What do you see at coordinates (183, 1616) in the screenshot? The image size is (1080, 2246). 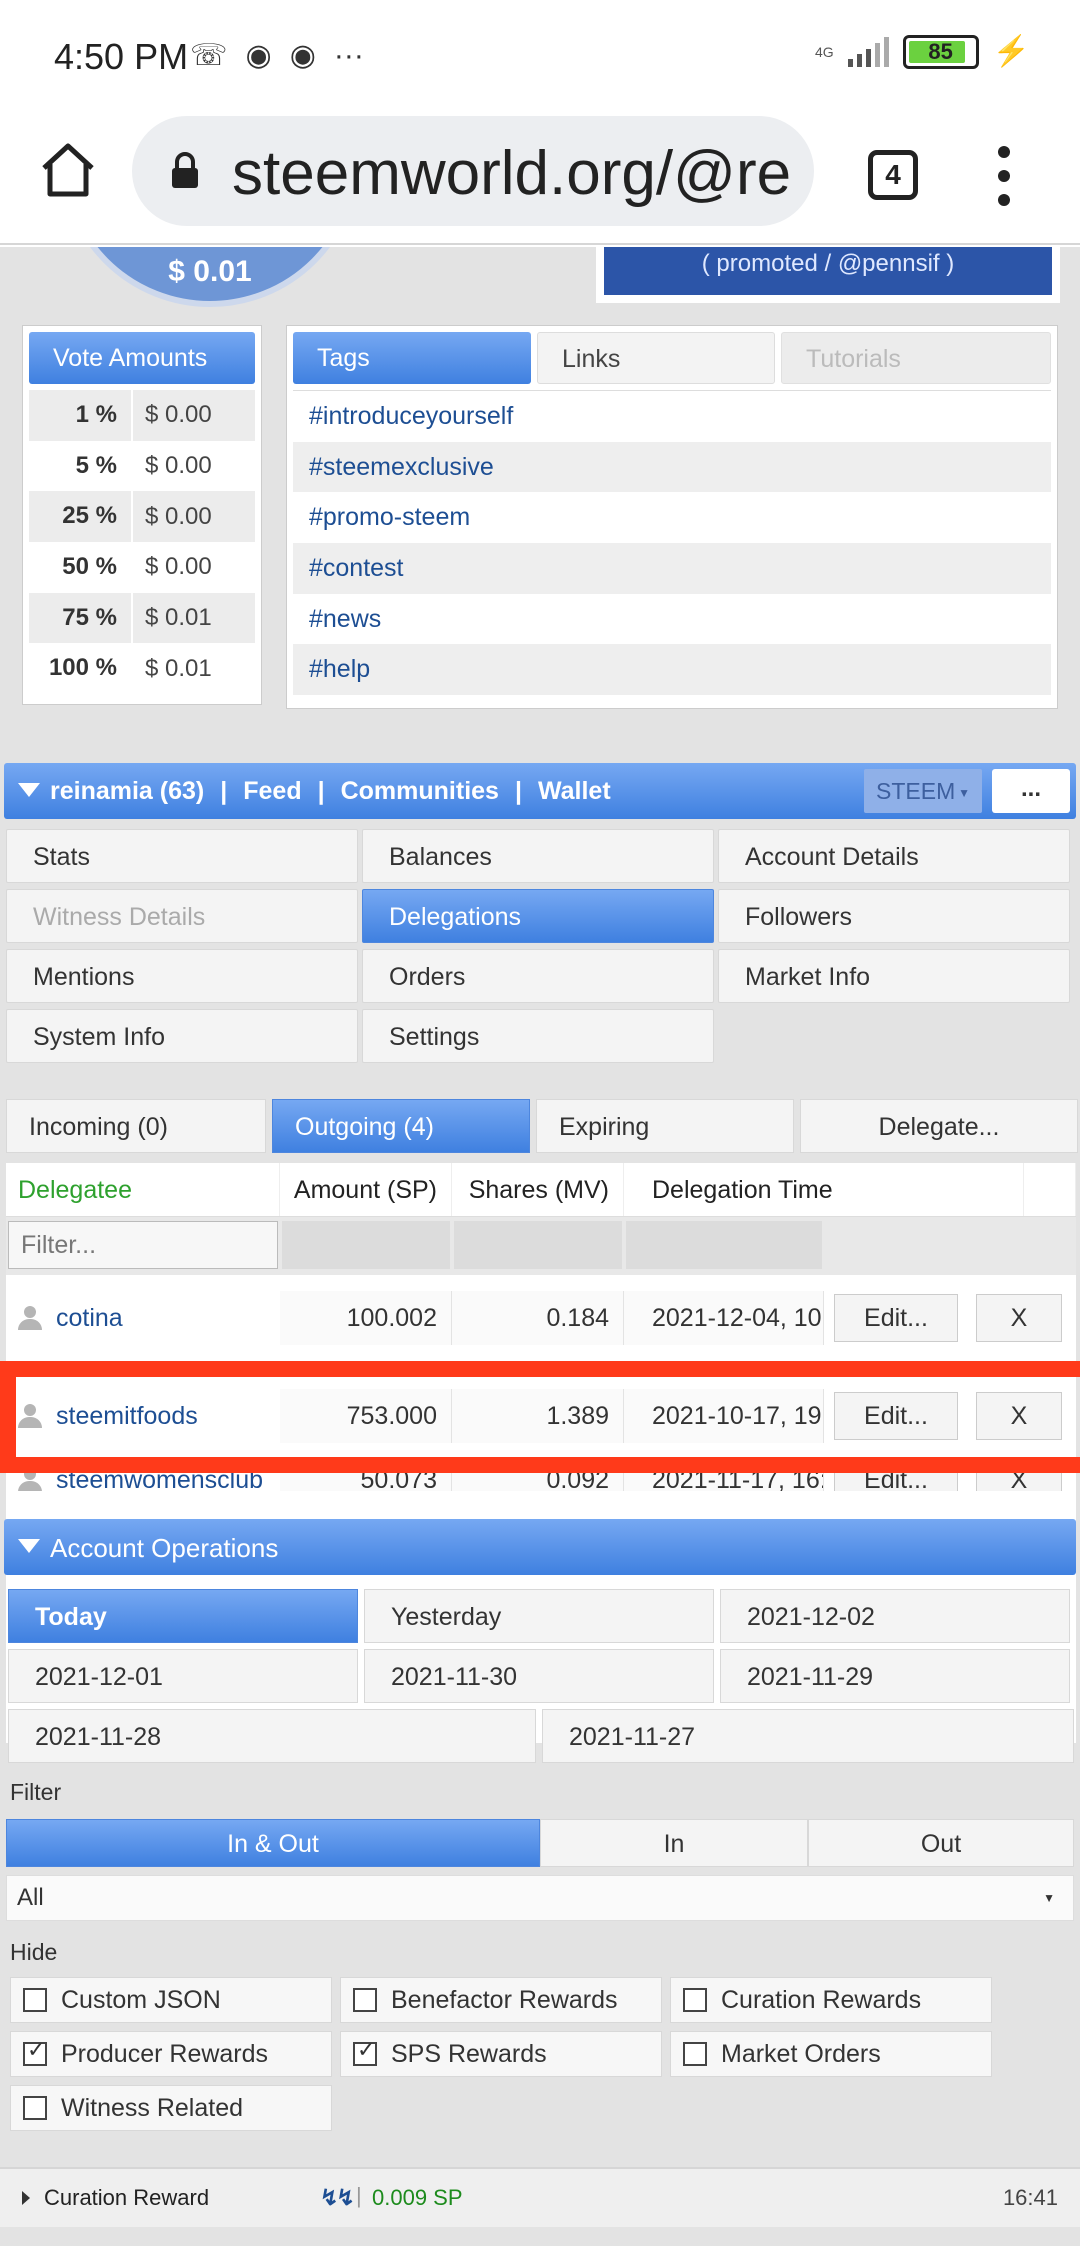 I see `date-button: Today` at bounding box center [183, 1616].